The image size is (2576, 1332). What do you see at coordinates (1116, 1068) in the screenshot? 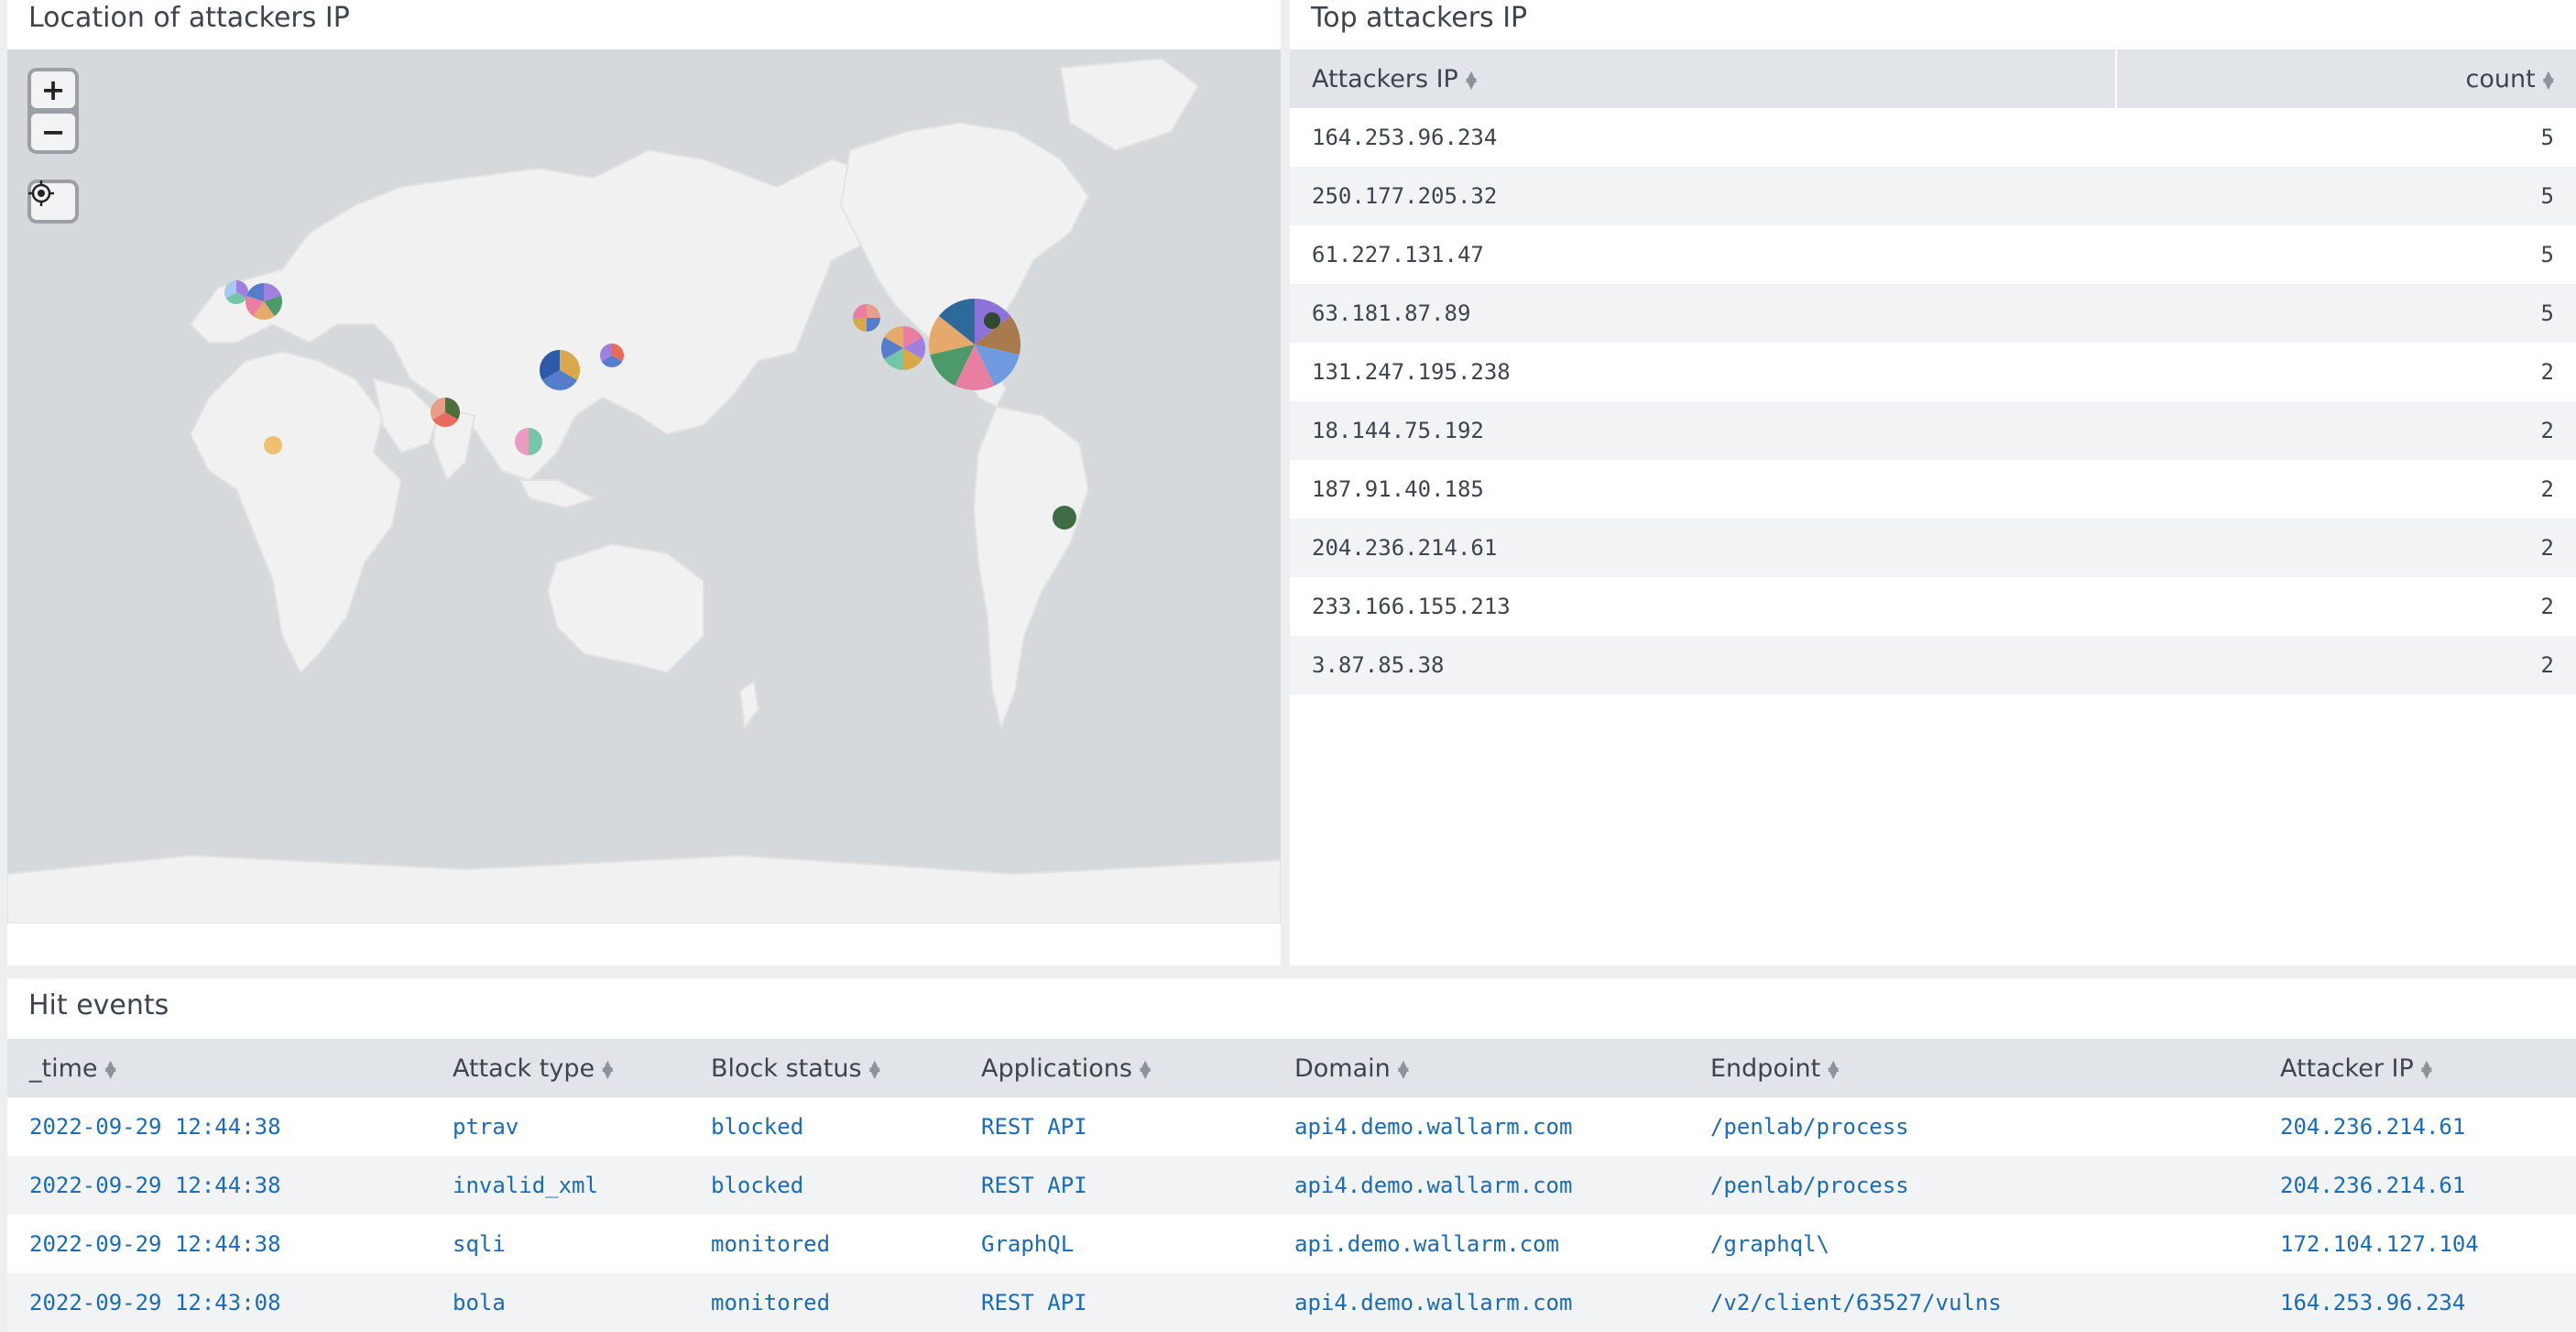
I see `column-header-applications: Applications ▲ ▼` at bounding box center [1116, 1068].